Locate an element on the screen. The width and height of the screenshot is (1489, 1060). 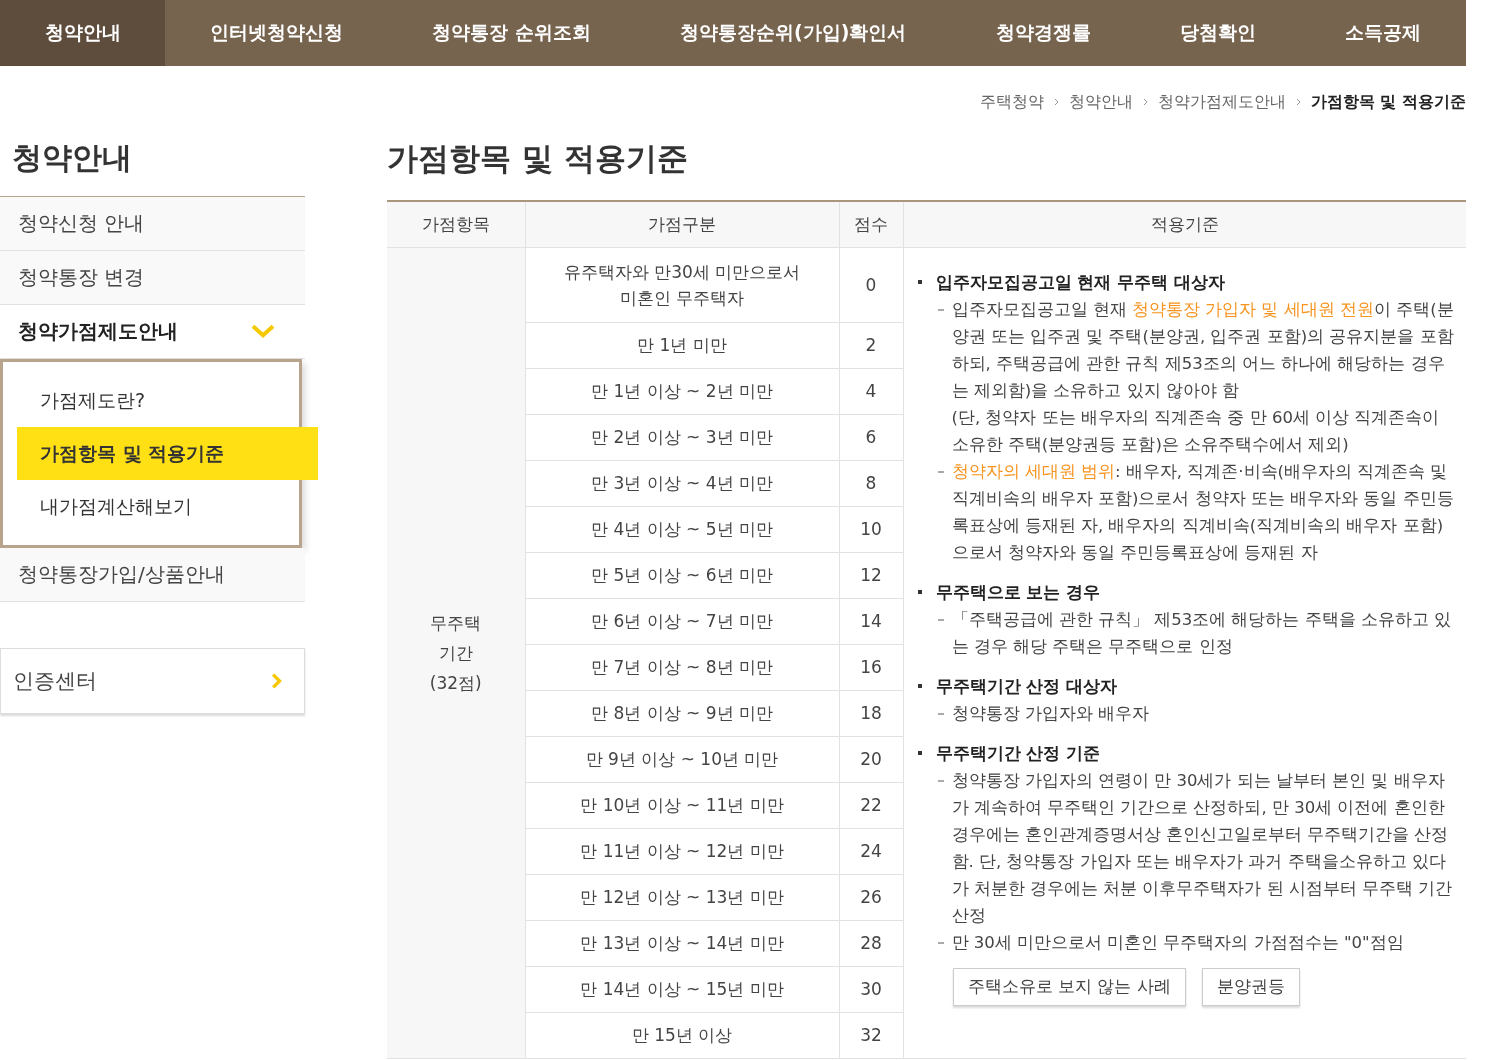
table-cell: 유주택자와 만30세 미만으로서 미혼인 무주택자 is located at coordinates (682, 284).